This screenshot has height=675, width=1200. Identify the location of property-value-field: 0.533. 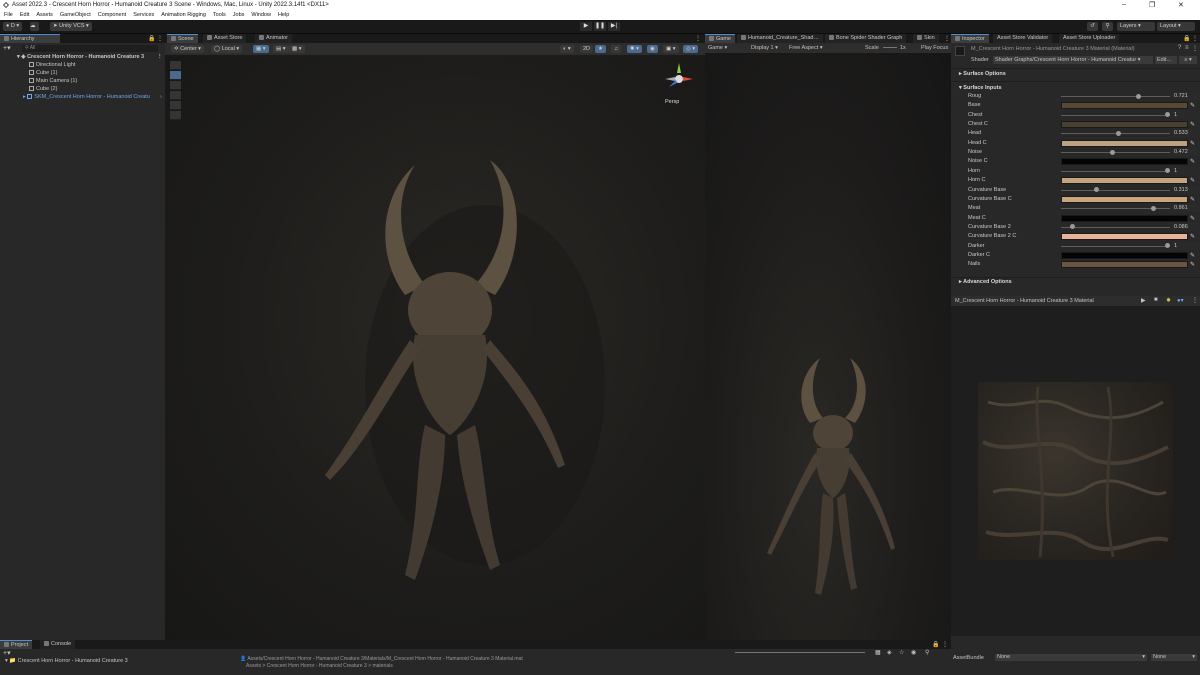
(1186, 133).